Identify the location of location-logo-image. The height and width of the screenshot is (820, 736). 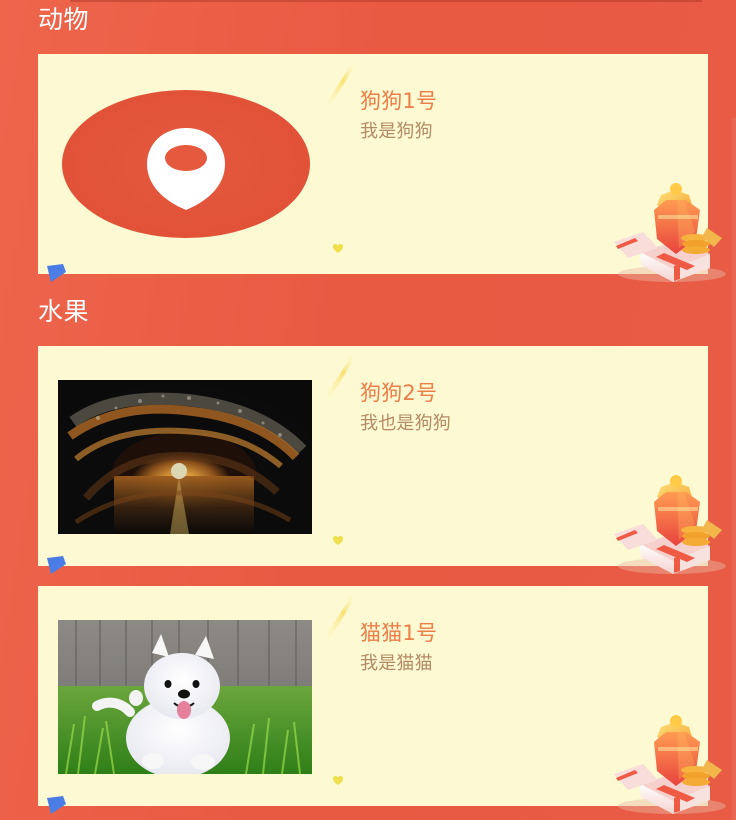
(185, 165).